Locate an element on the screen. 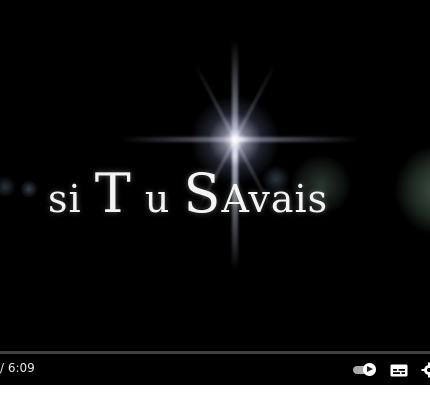  progress-bar is located at coordinates (215, 352).